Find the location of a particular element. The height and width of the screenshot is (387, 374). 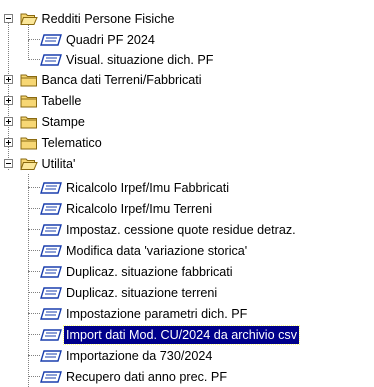

tree-node-label: Stampe is located at coordinates (63, 121).